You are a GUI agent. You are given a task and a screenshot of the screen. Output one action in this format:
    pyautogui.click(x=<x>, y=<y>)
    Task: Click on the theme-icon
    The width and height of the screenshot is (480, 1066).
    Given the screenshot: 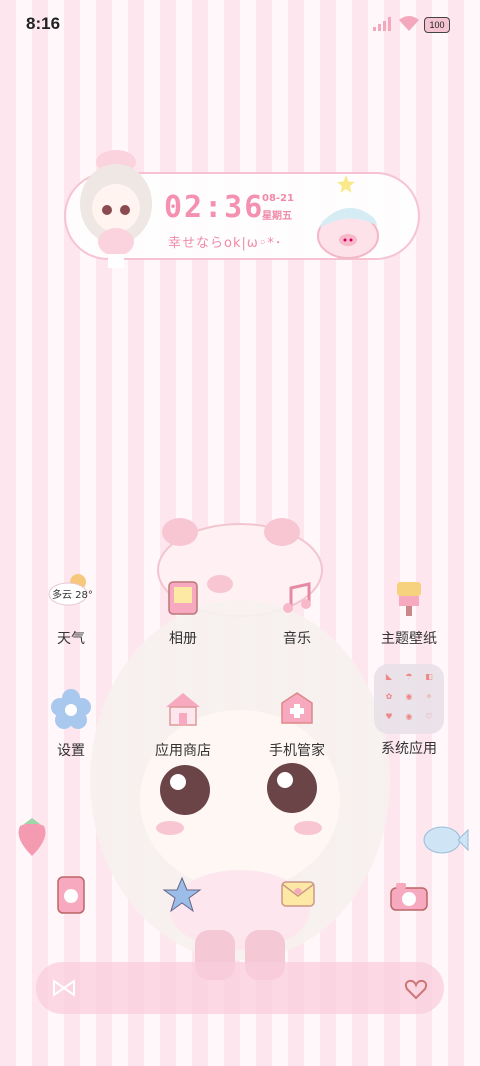 What is the action you would take?
    pyautogui.click(x=409, y=598)
    